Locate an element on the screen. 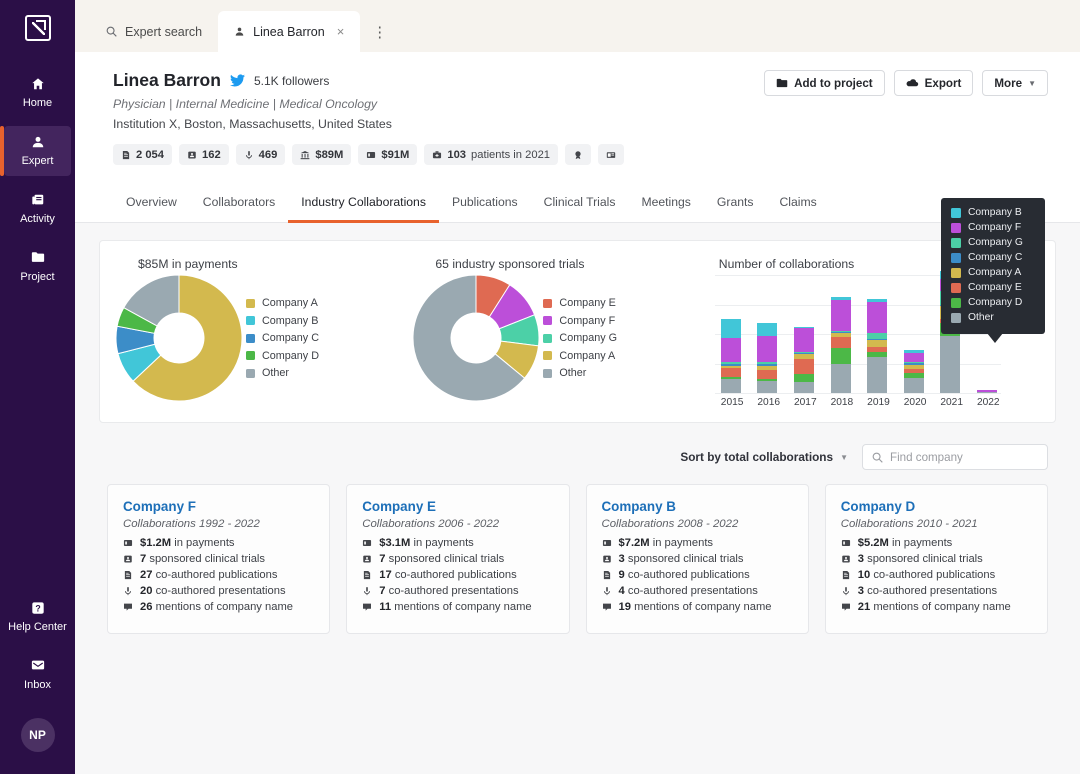 This screenshot has width=1080, height=774. company-stat-text: mentions of company name is located at coordinates (703, 607).